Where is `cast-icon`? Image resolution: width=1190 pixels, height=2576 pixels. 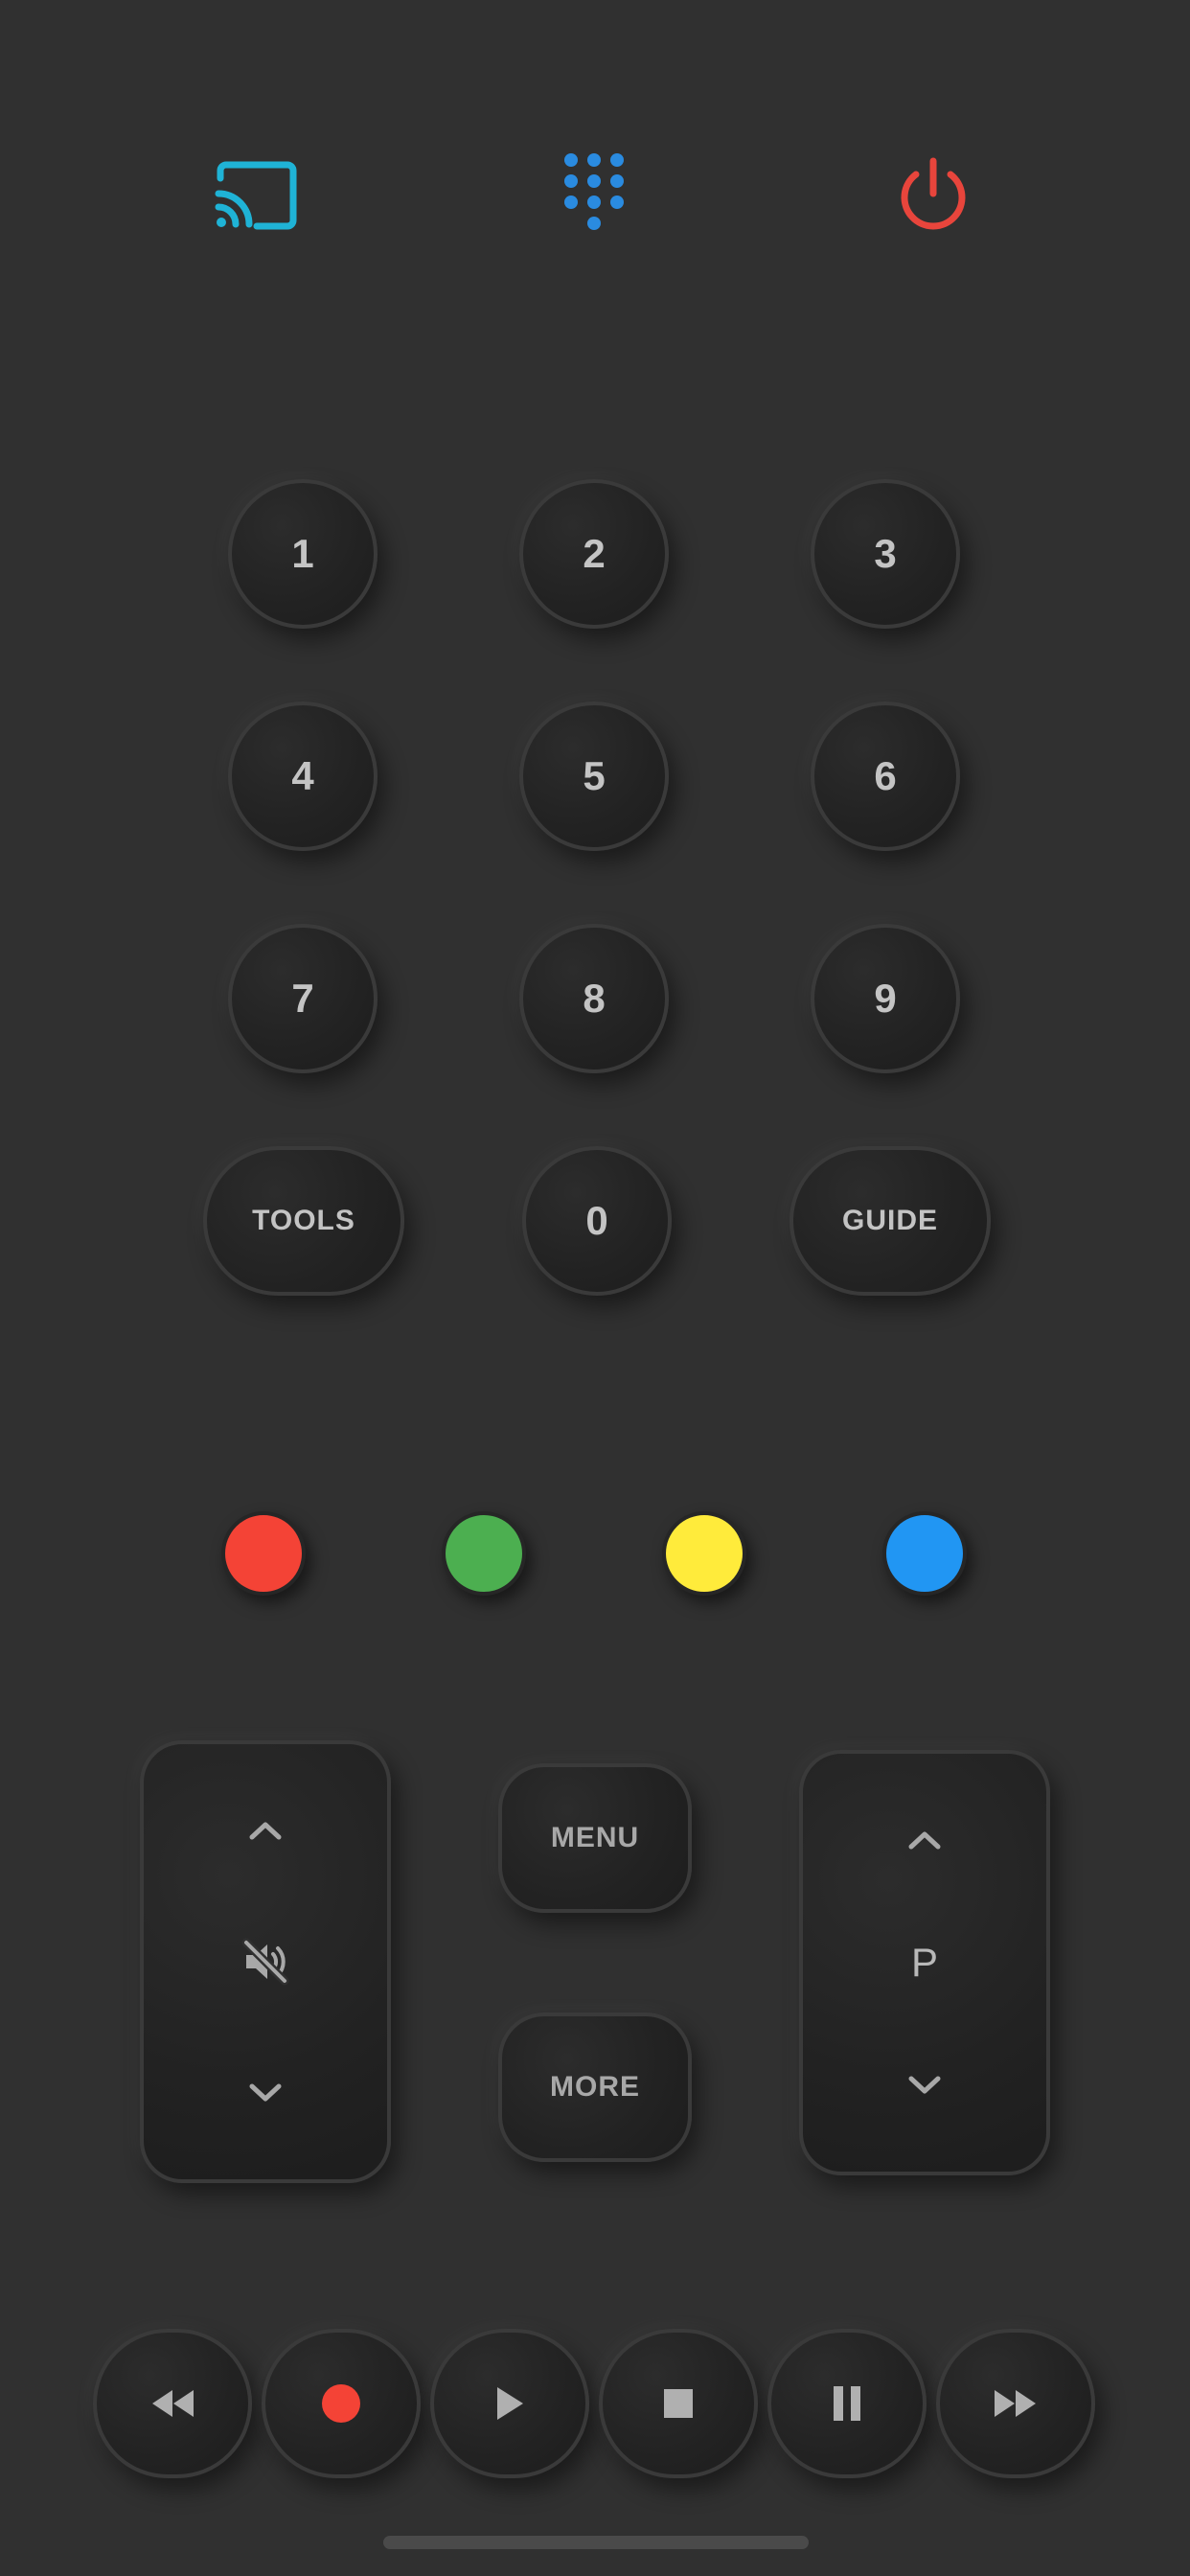
cast-icon is located at coordinates (256, 195).